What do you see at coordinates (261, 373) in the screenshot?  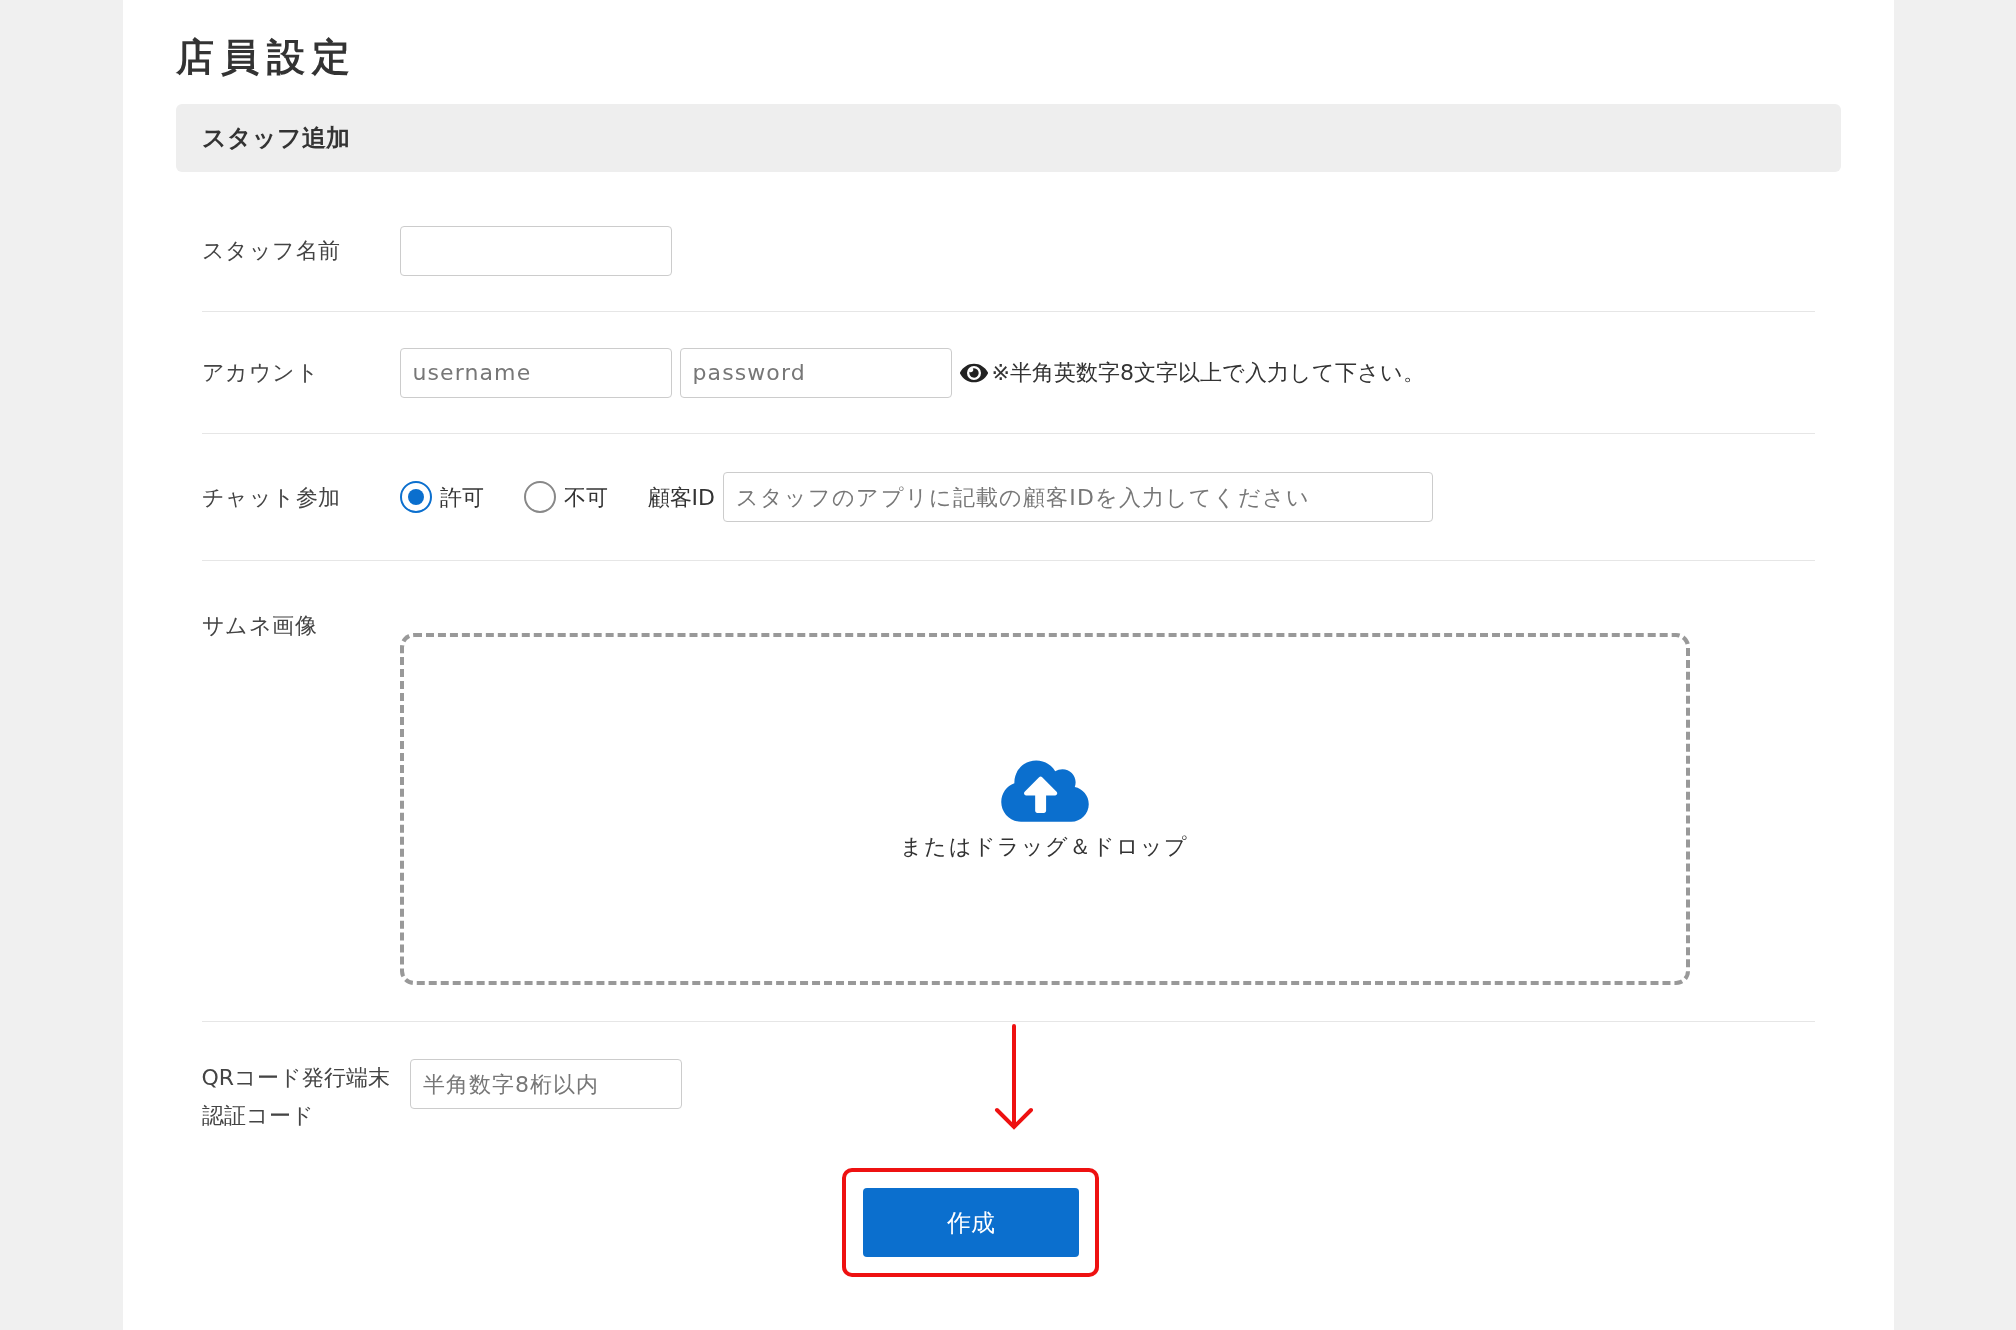 I see `field-label: アカウント` at bounding box center [261, 373].